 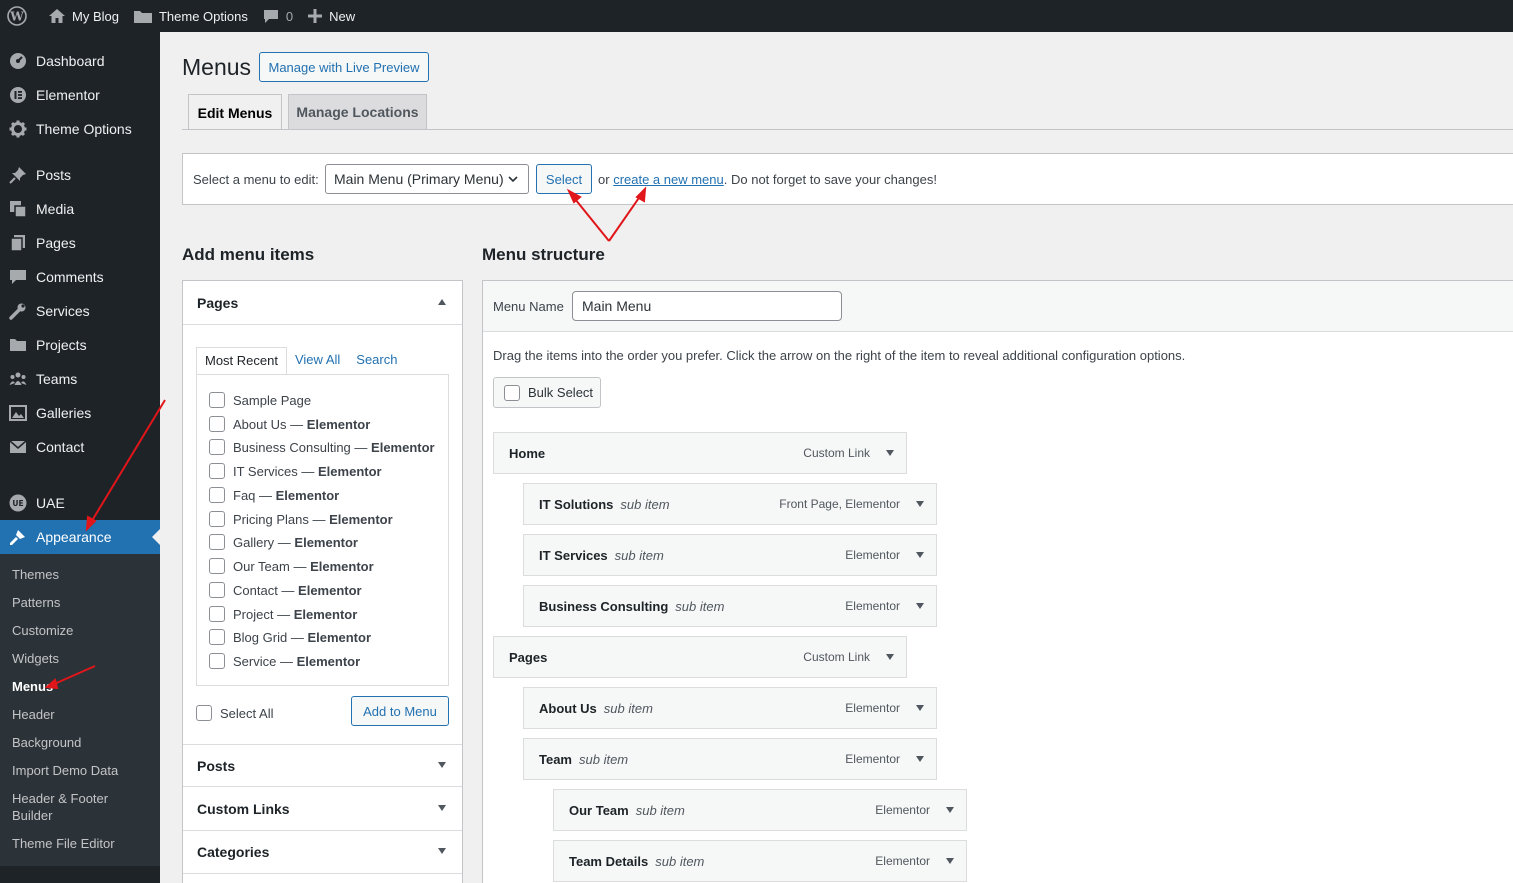 What do you see at coordinates (322, 809) in the screenshot?
I see `custom-links-panel-header: Custom Links` at bounding box center [322, 809].